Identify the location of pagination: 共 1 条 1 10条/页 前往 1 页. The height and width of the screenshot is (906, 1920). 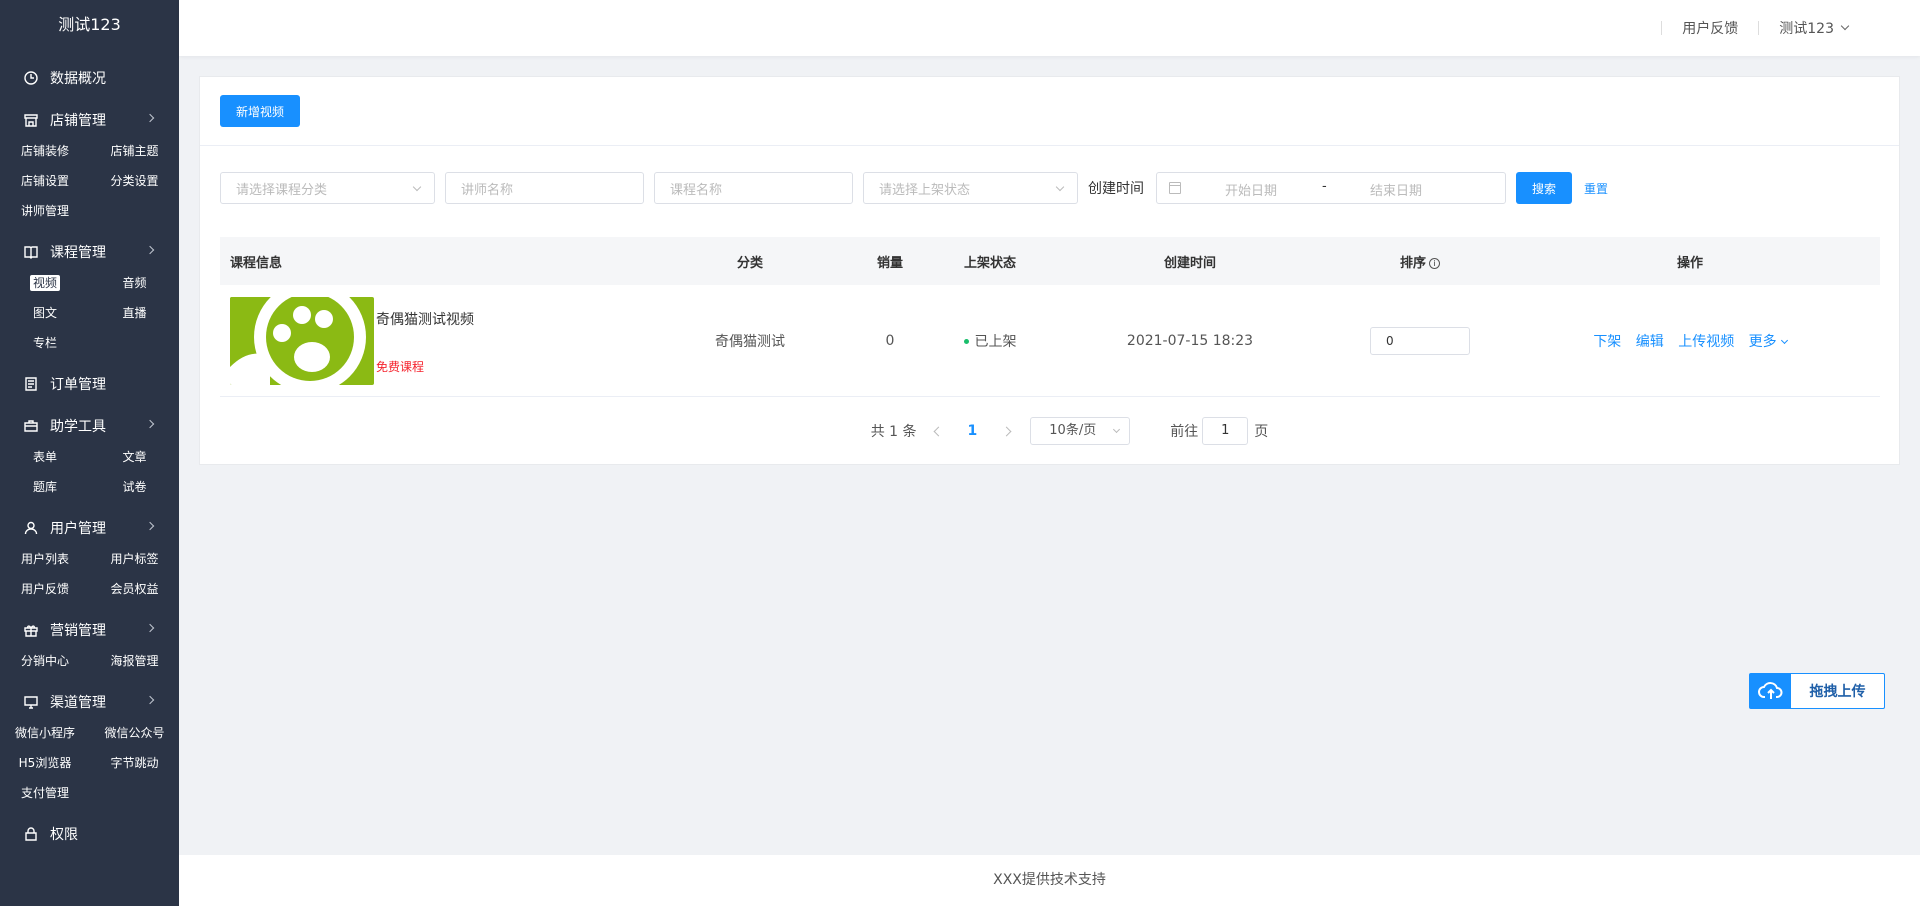
(1049, 431).